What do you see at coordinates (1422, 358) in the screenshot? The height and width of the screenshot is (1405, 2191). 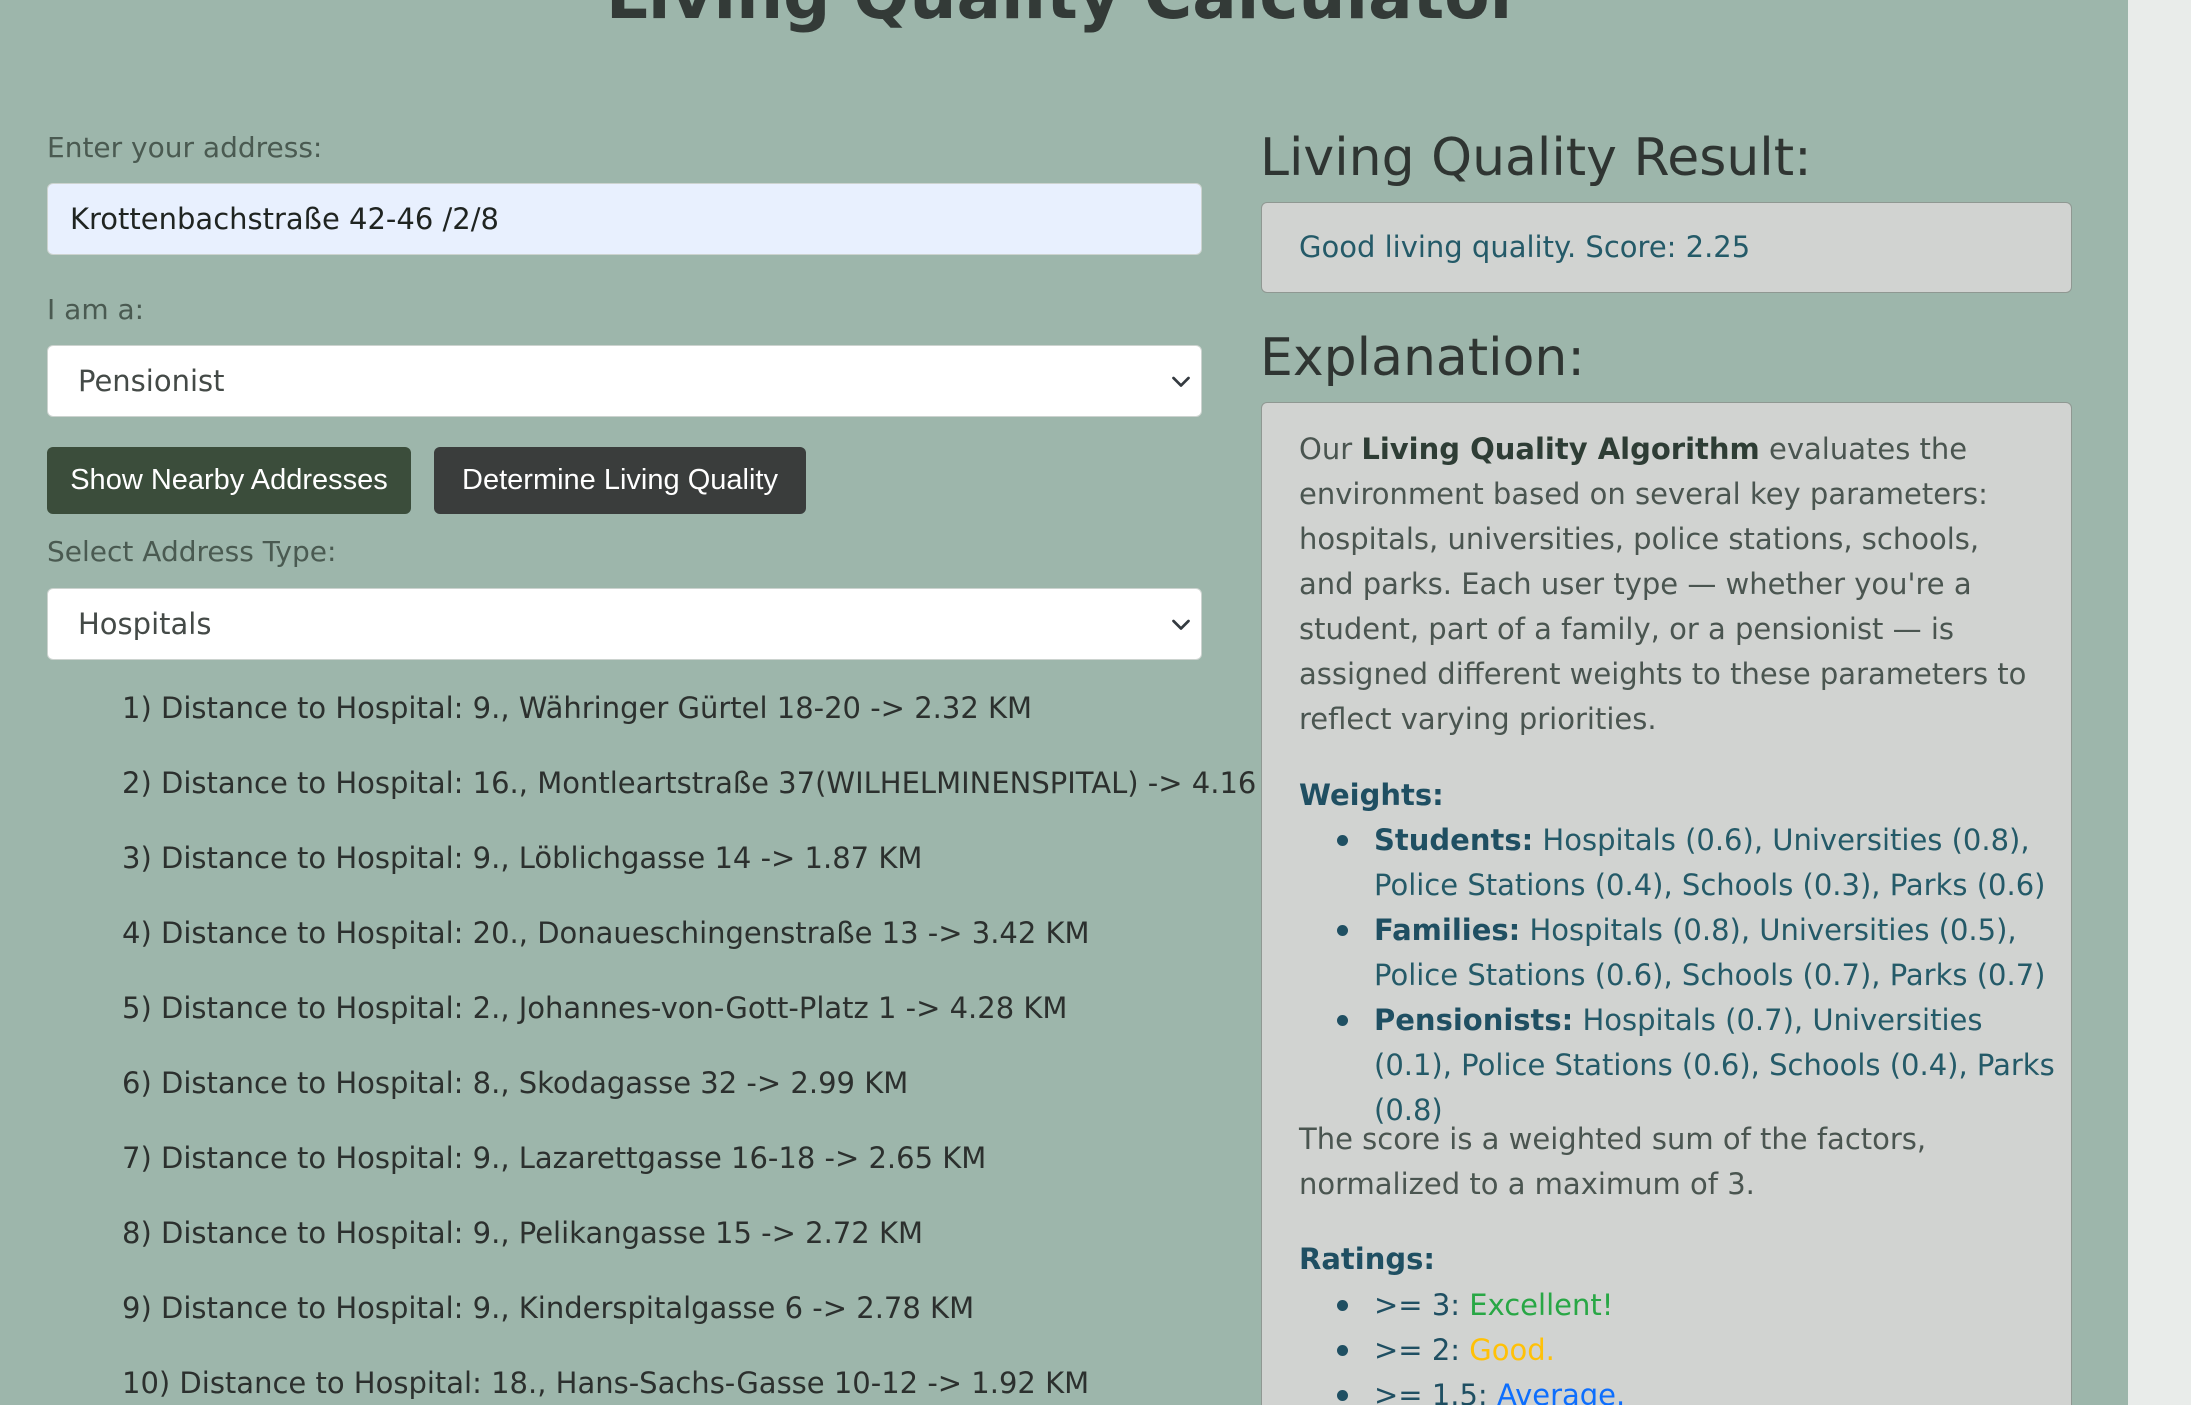 I see `explanation-heading: Explanation:` at bounding box center [1422, 358].